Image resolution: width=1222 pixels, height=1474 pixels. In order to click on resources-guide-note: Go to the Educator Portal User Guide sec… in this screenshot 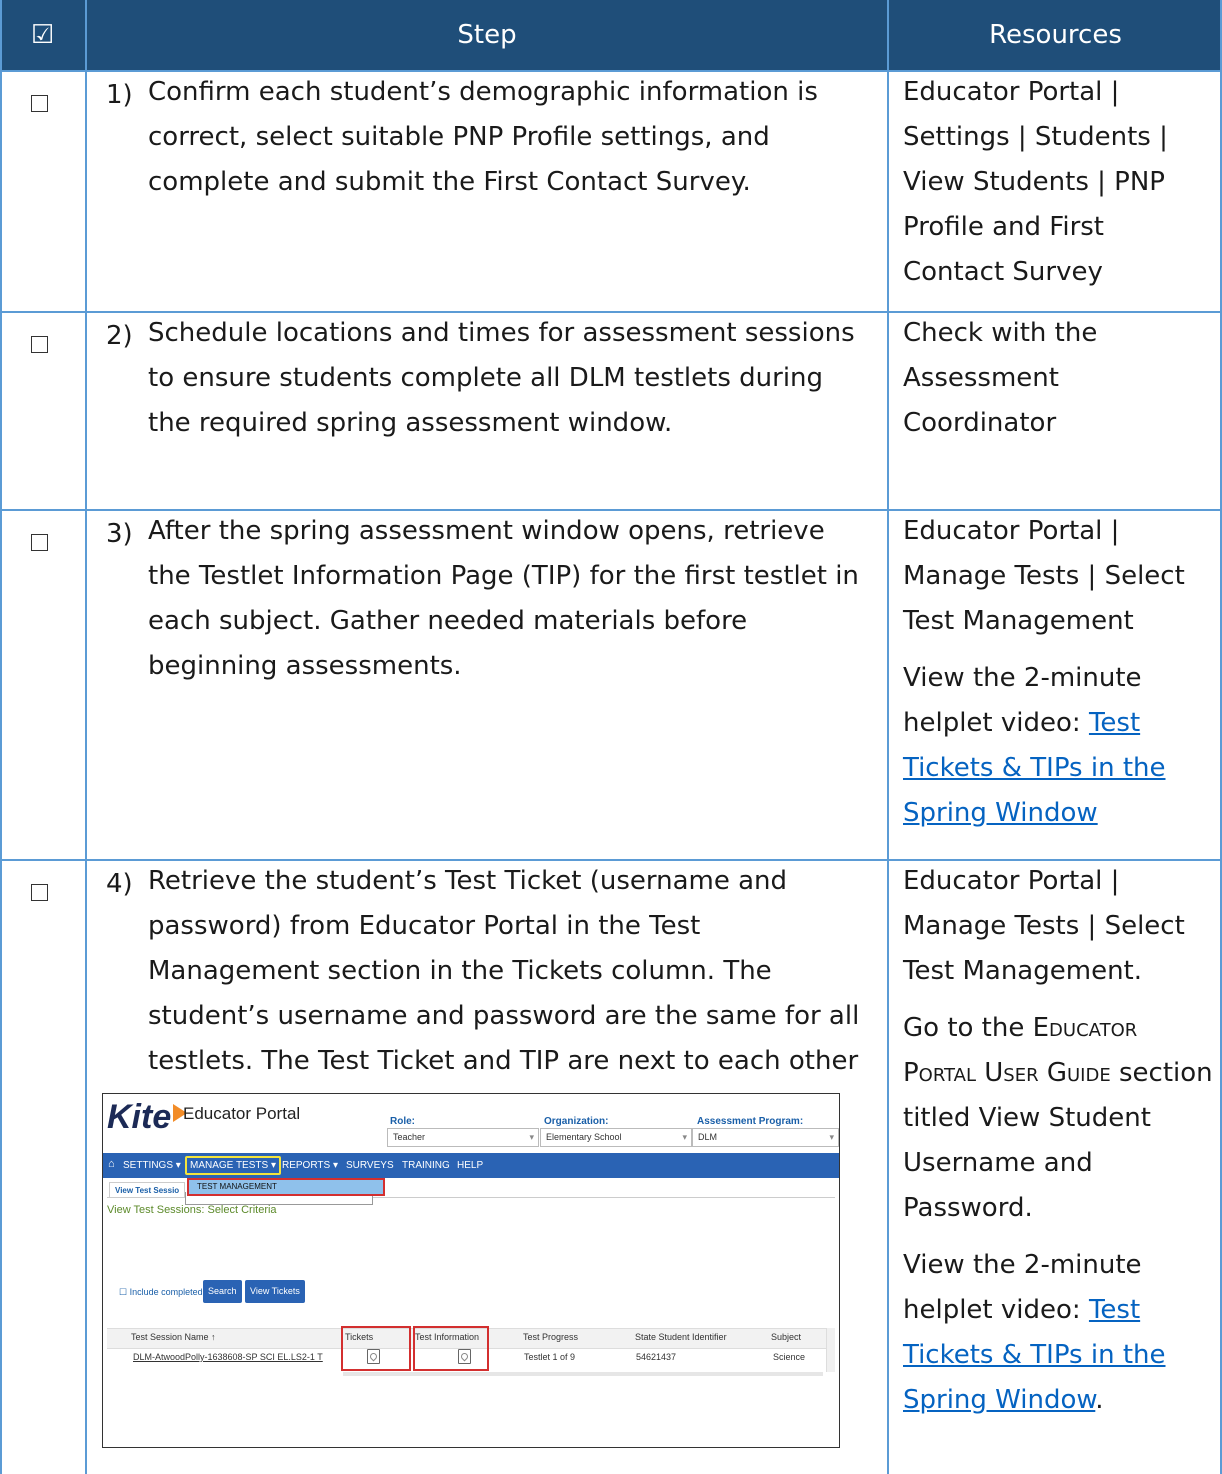, I will do `click(1058, 1118)`.